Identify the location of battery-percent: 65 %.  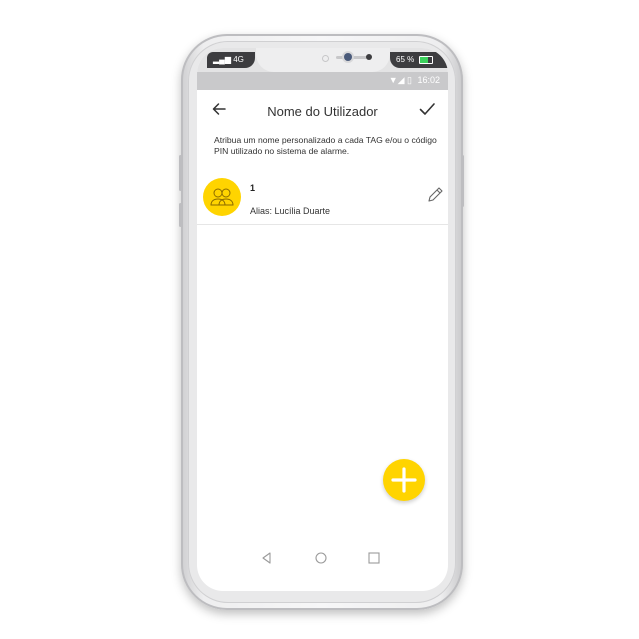
(405, 59).